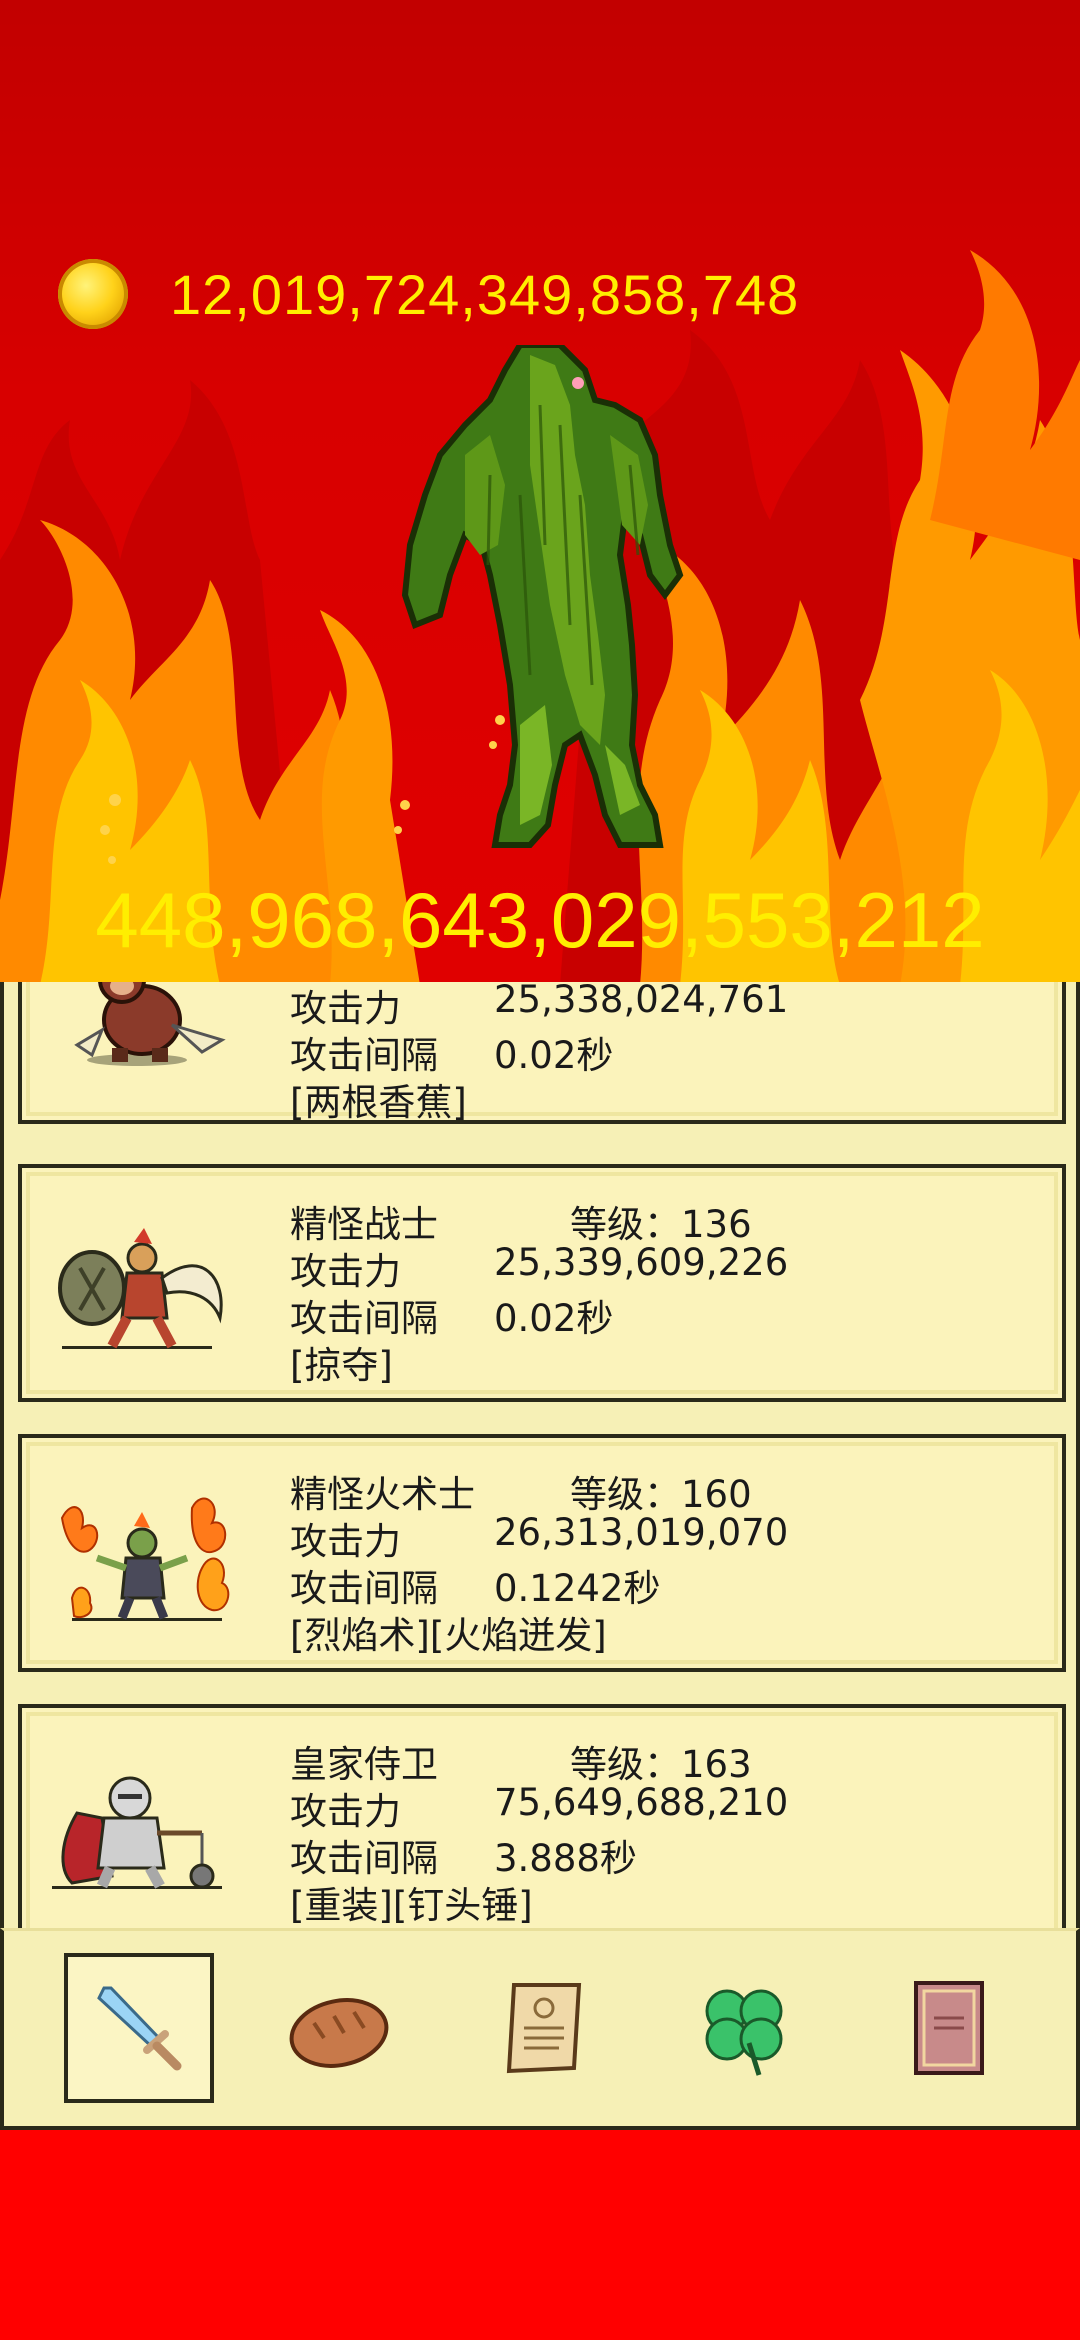  Describe the element at coordinates (93, 294) in the screenshot. I see `gold-coin-icon` at that location.